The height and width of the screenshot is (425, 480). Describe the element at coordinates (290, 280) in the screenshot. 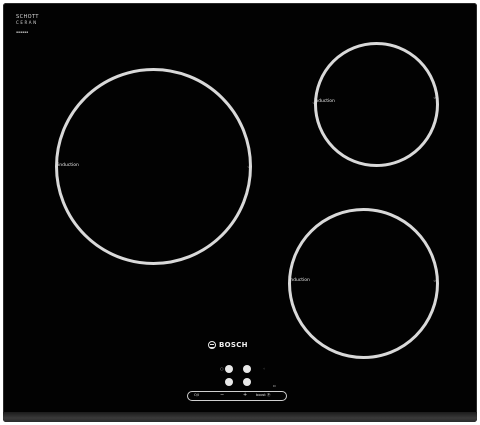

I see `zone-marker-medium-left: ◦` at that location.